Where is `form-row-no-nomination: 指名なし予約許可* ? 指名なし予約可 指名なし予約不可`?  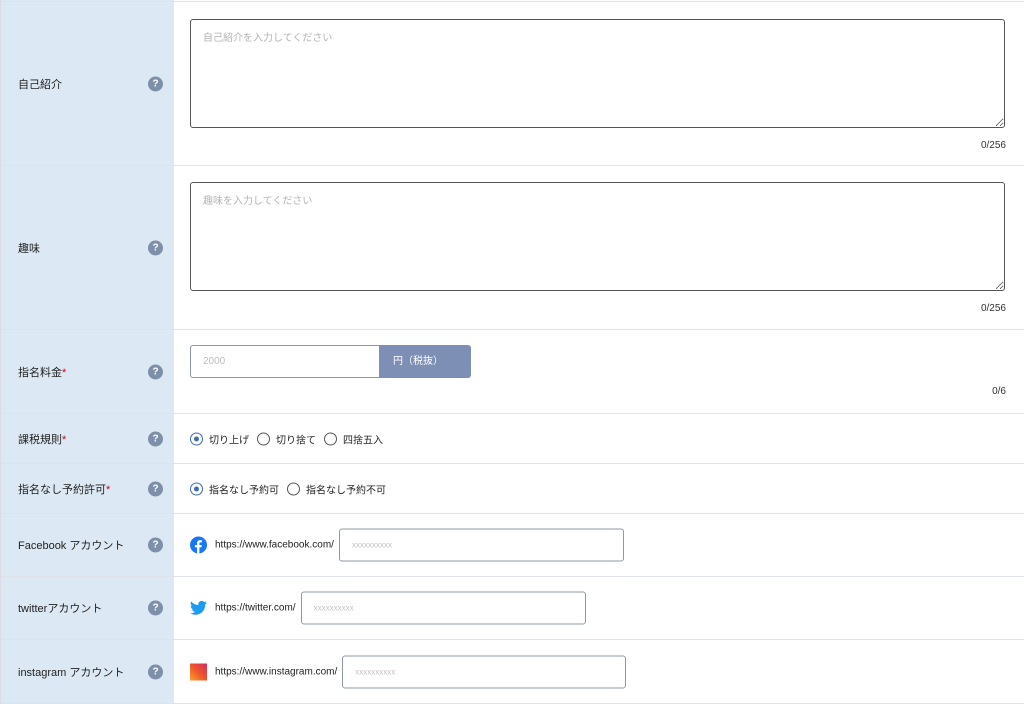
form-row-no-nomination: 指名なし予約許可* ? 指名なし予約可 指名なし予約不可 is located at coordinates (512, 489).